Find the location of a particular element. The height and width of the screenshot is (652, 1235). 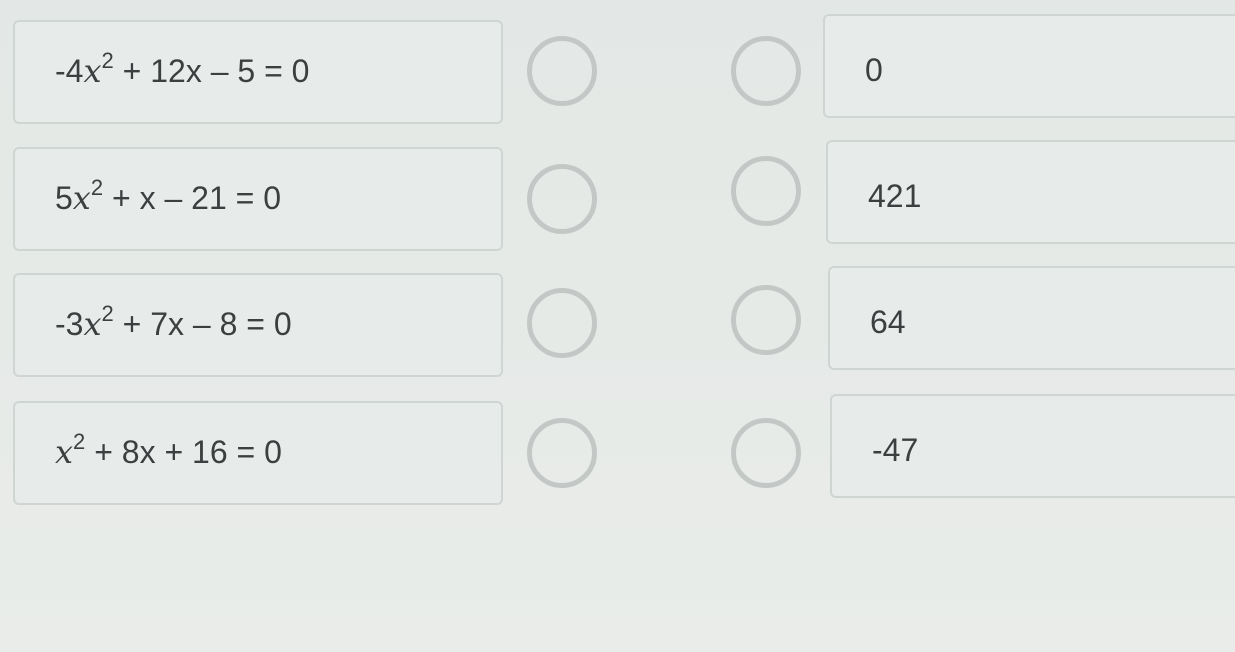

equation-4: x2 + 8x + 16 = 0 is located at coordinates (168, 451).